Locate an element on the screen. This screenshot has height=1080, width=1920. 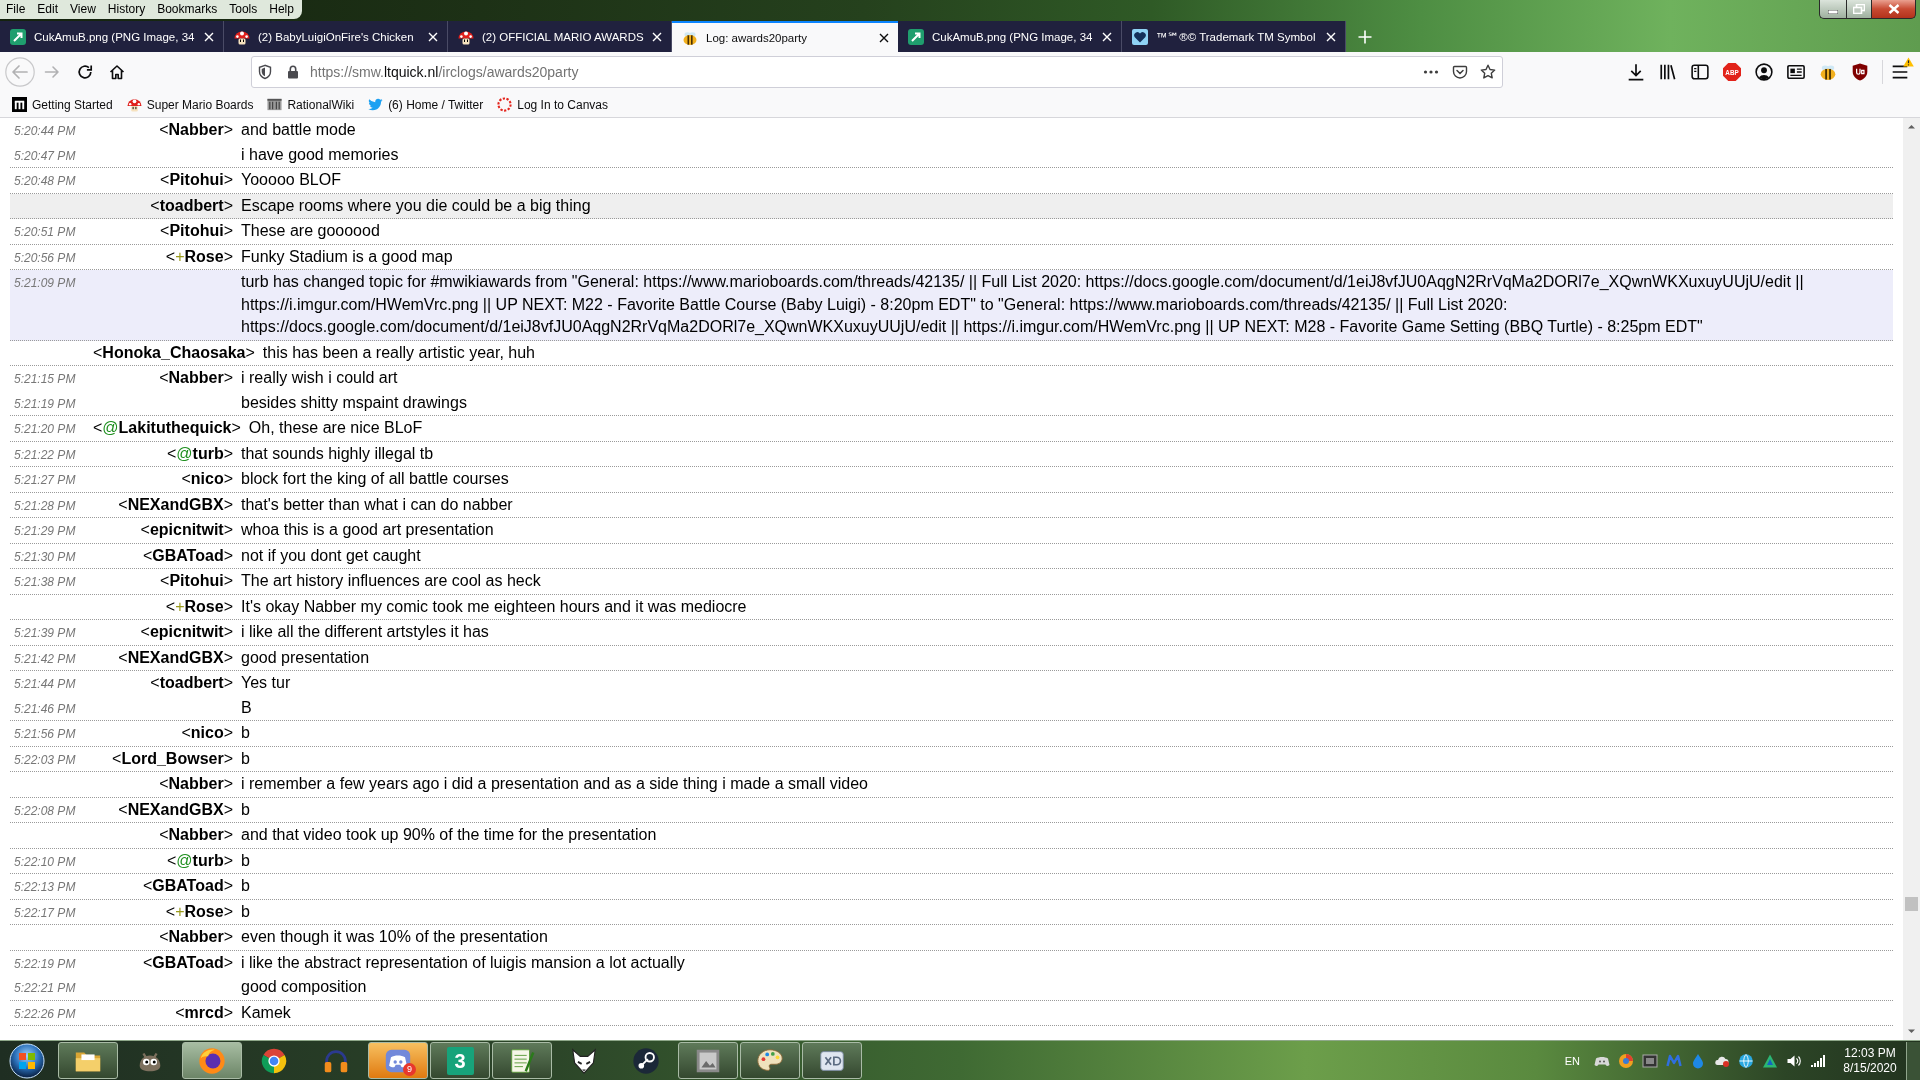
minimize-button is located at coordinates (1832, 9).